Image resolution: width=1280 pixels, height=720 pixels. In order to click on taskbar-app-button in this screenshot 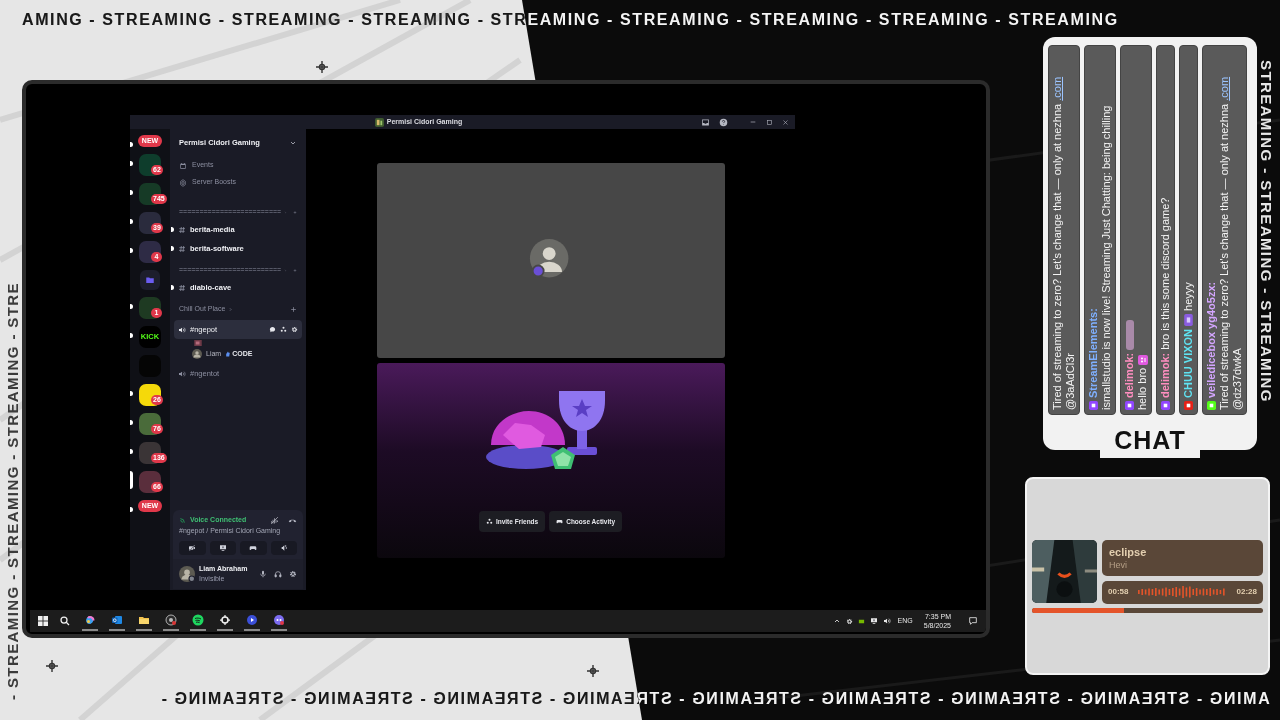, I will do `click(171, 621)`.